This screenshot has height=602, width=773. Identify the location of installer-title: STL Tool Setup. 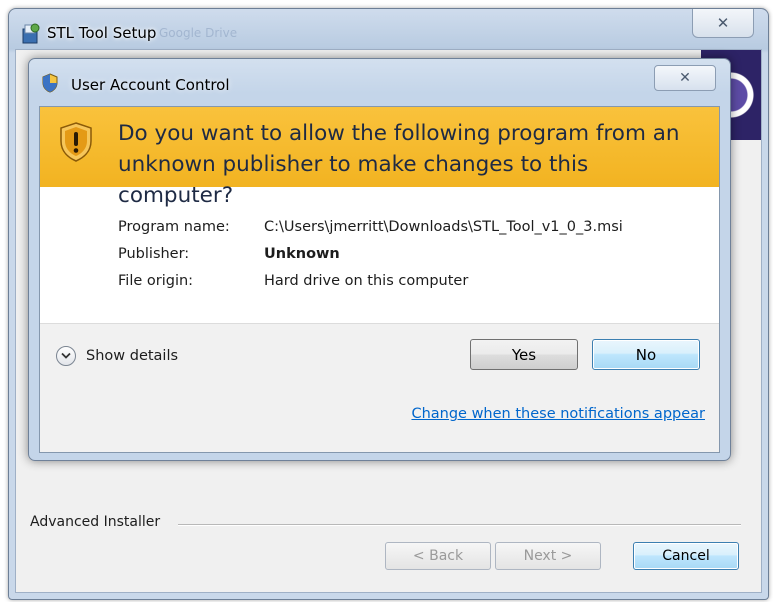
(102, 33).